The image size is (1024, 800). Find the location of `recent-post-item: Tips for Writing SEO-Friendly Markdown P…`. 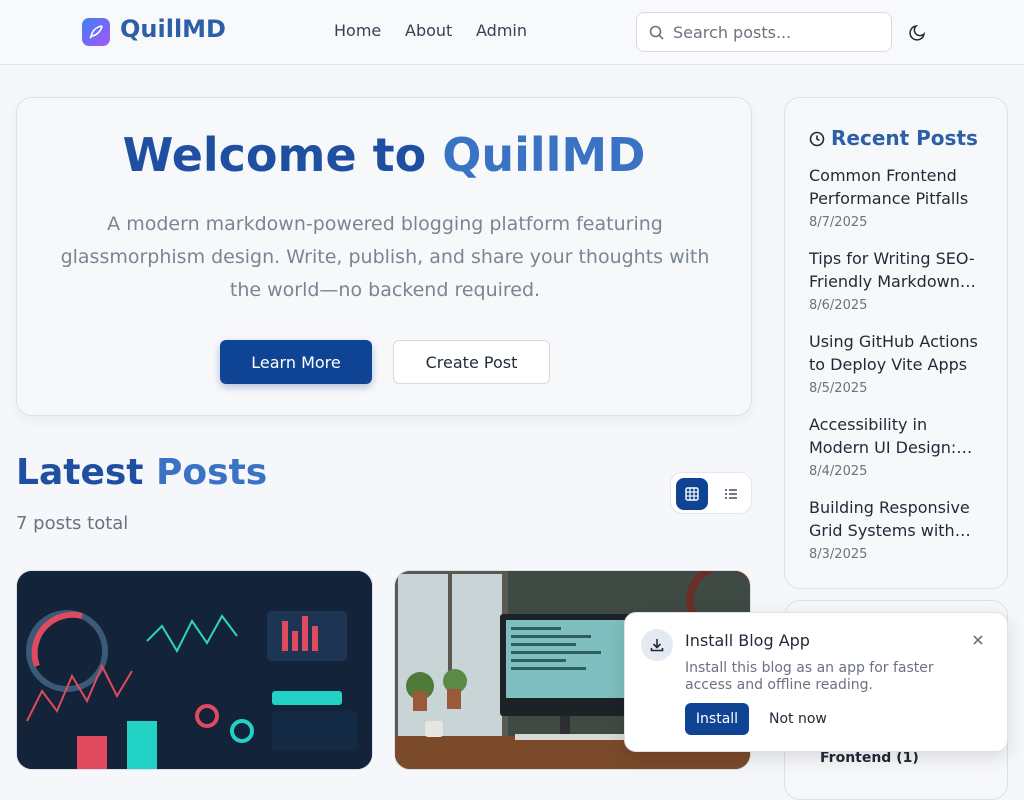

recent-post-item: Tips for Writing SEO-Friendly Markdown P… is located at coordinates (899, 280).